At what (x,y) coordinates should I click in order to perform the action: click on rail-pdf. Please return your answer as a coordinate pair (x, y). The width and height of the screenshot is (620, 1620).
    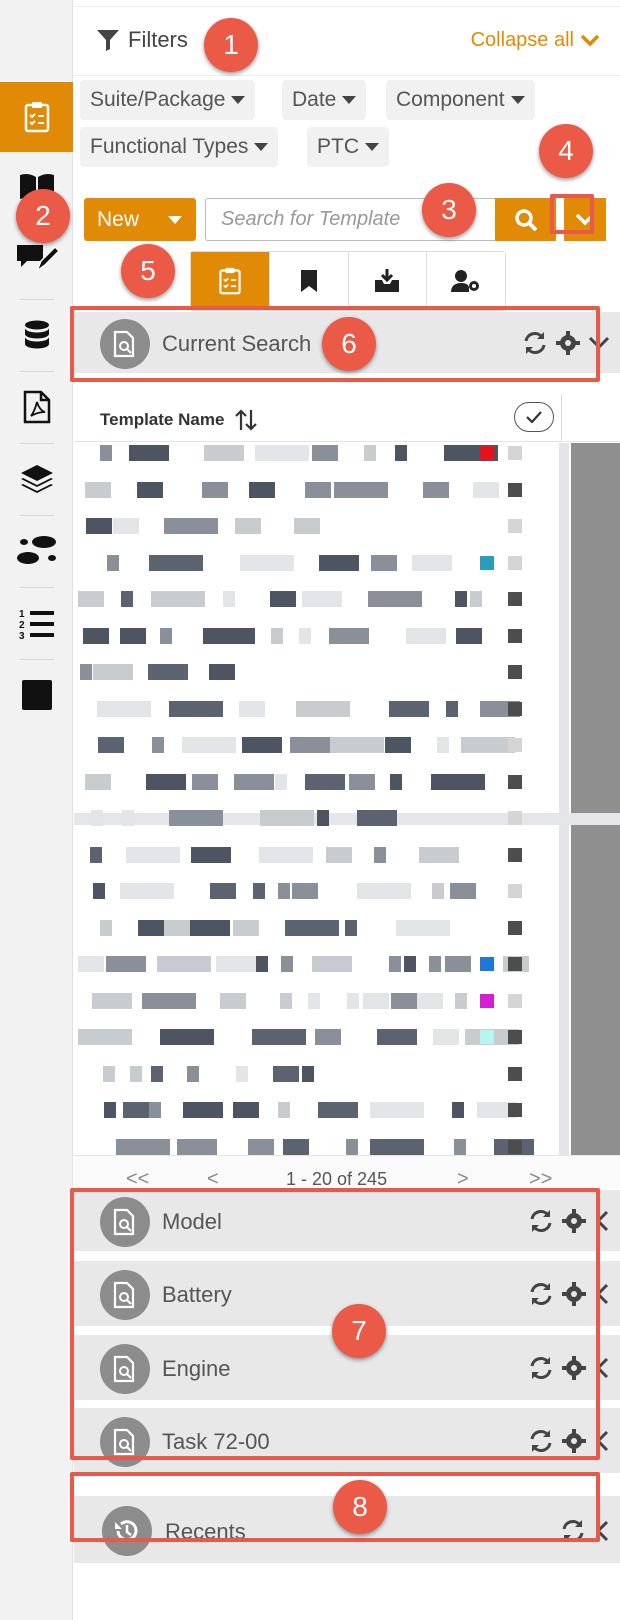
    Looking at the image, I should click on (36, 407).